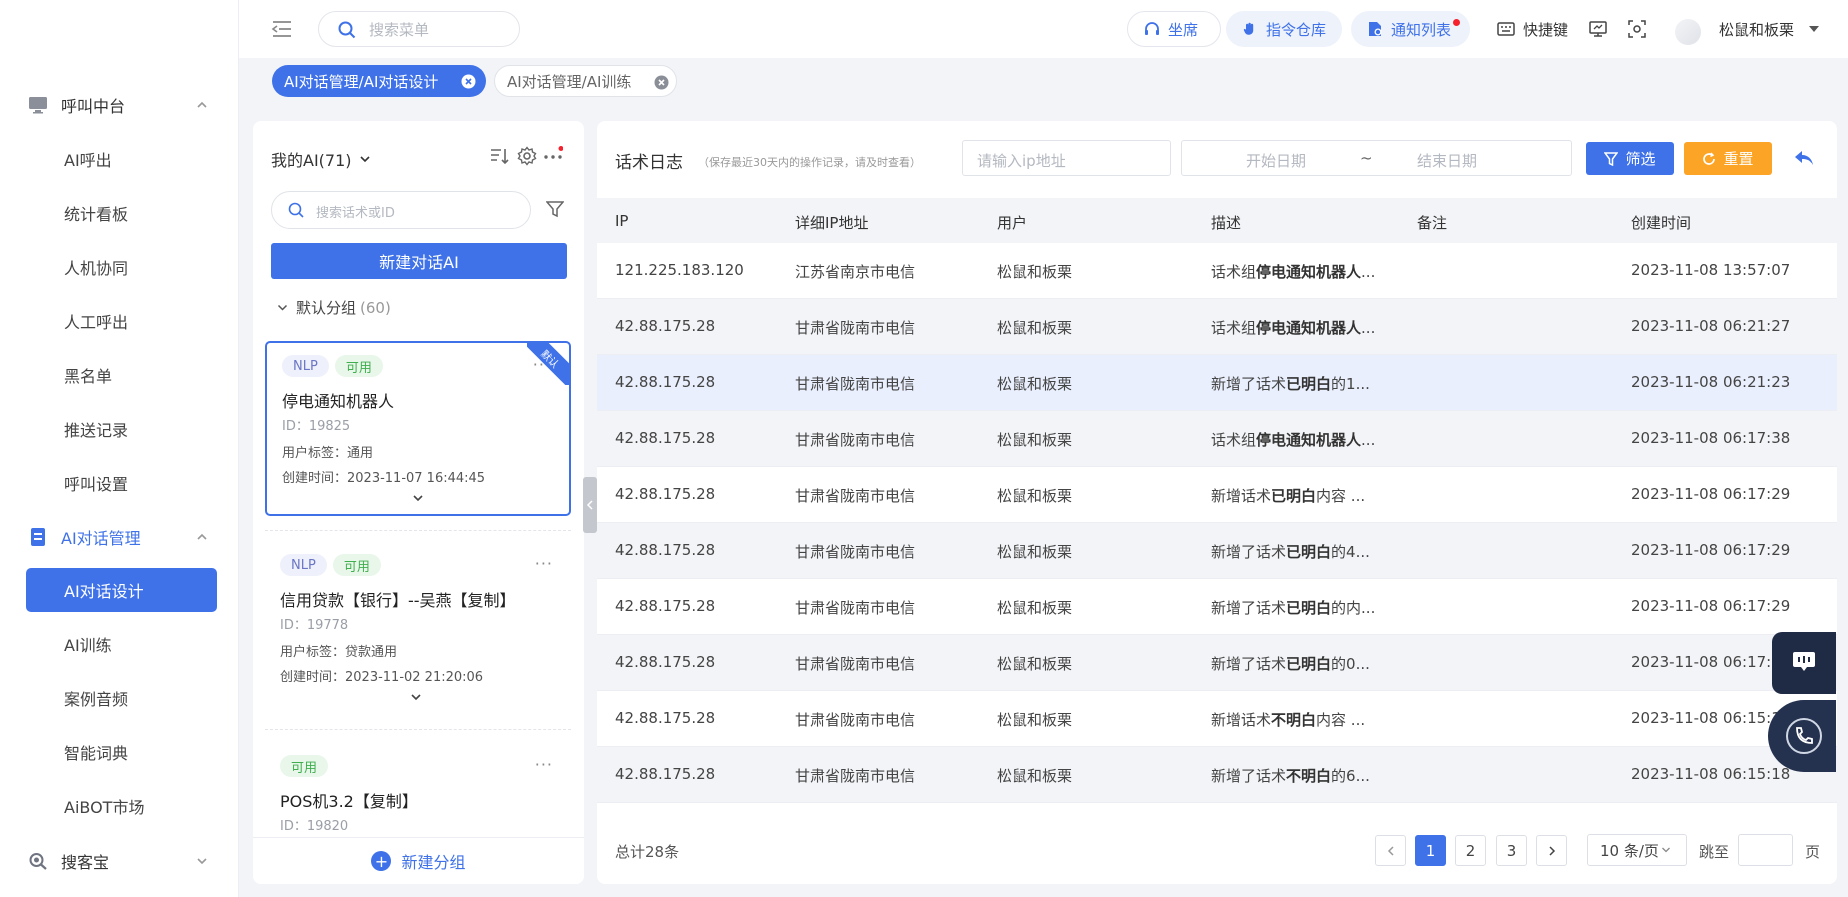 The width and height of the screenshot is (1848, 897). Describe the element at coordinates (121, 590) in the screenshot. I see `sidebar-item-ai-dialog-design: AI对话设计` at that location.